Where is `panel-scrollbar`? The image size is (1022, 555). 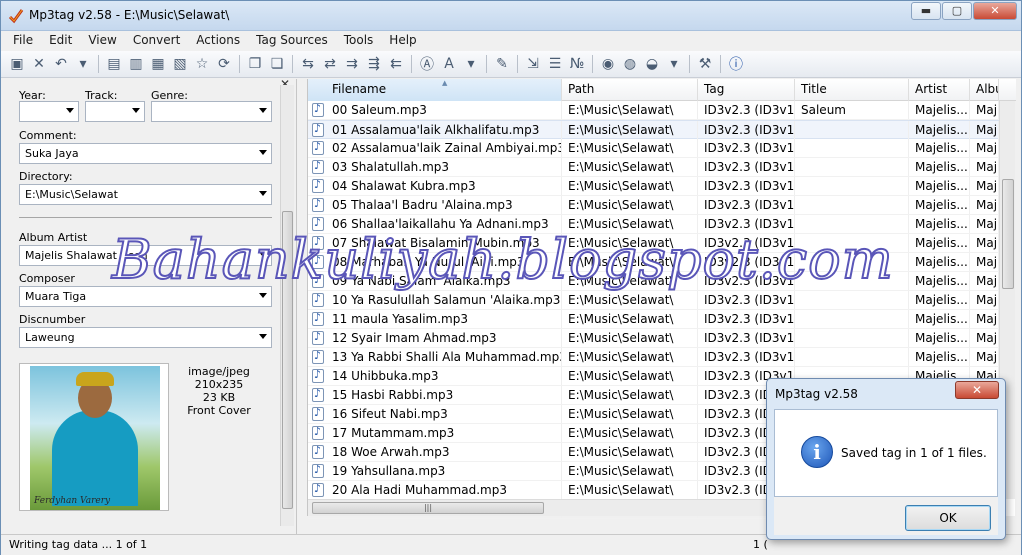 panel-scrollbar is located at coordinates (287, 305).